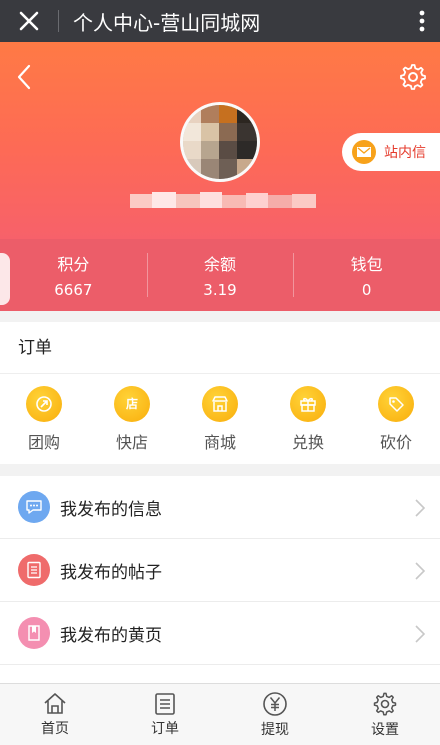 The image size is (440, 745). I want to click on settings-button, so click(413, 77).